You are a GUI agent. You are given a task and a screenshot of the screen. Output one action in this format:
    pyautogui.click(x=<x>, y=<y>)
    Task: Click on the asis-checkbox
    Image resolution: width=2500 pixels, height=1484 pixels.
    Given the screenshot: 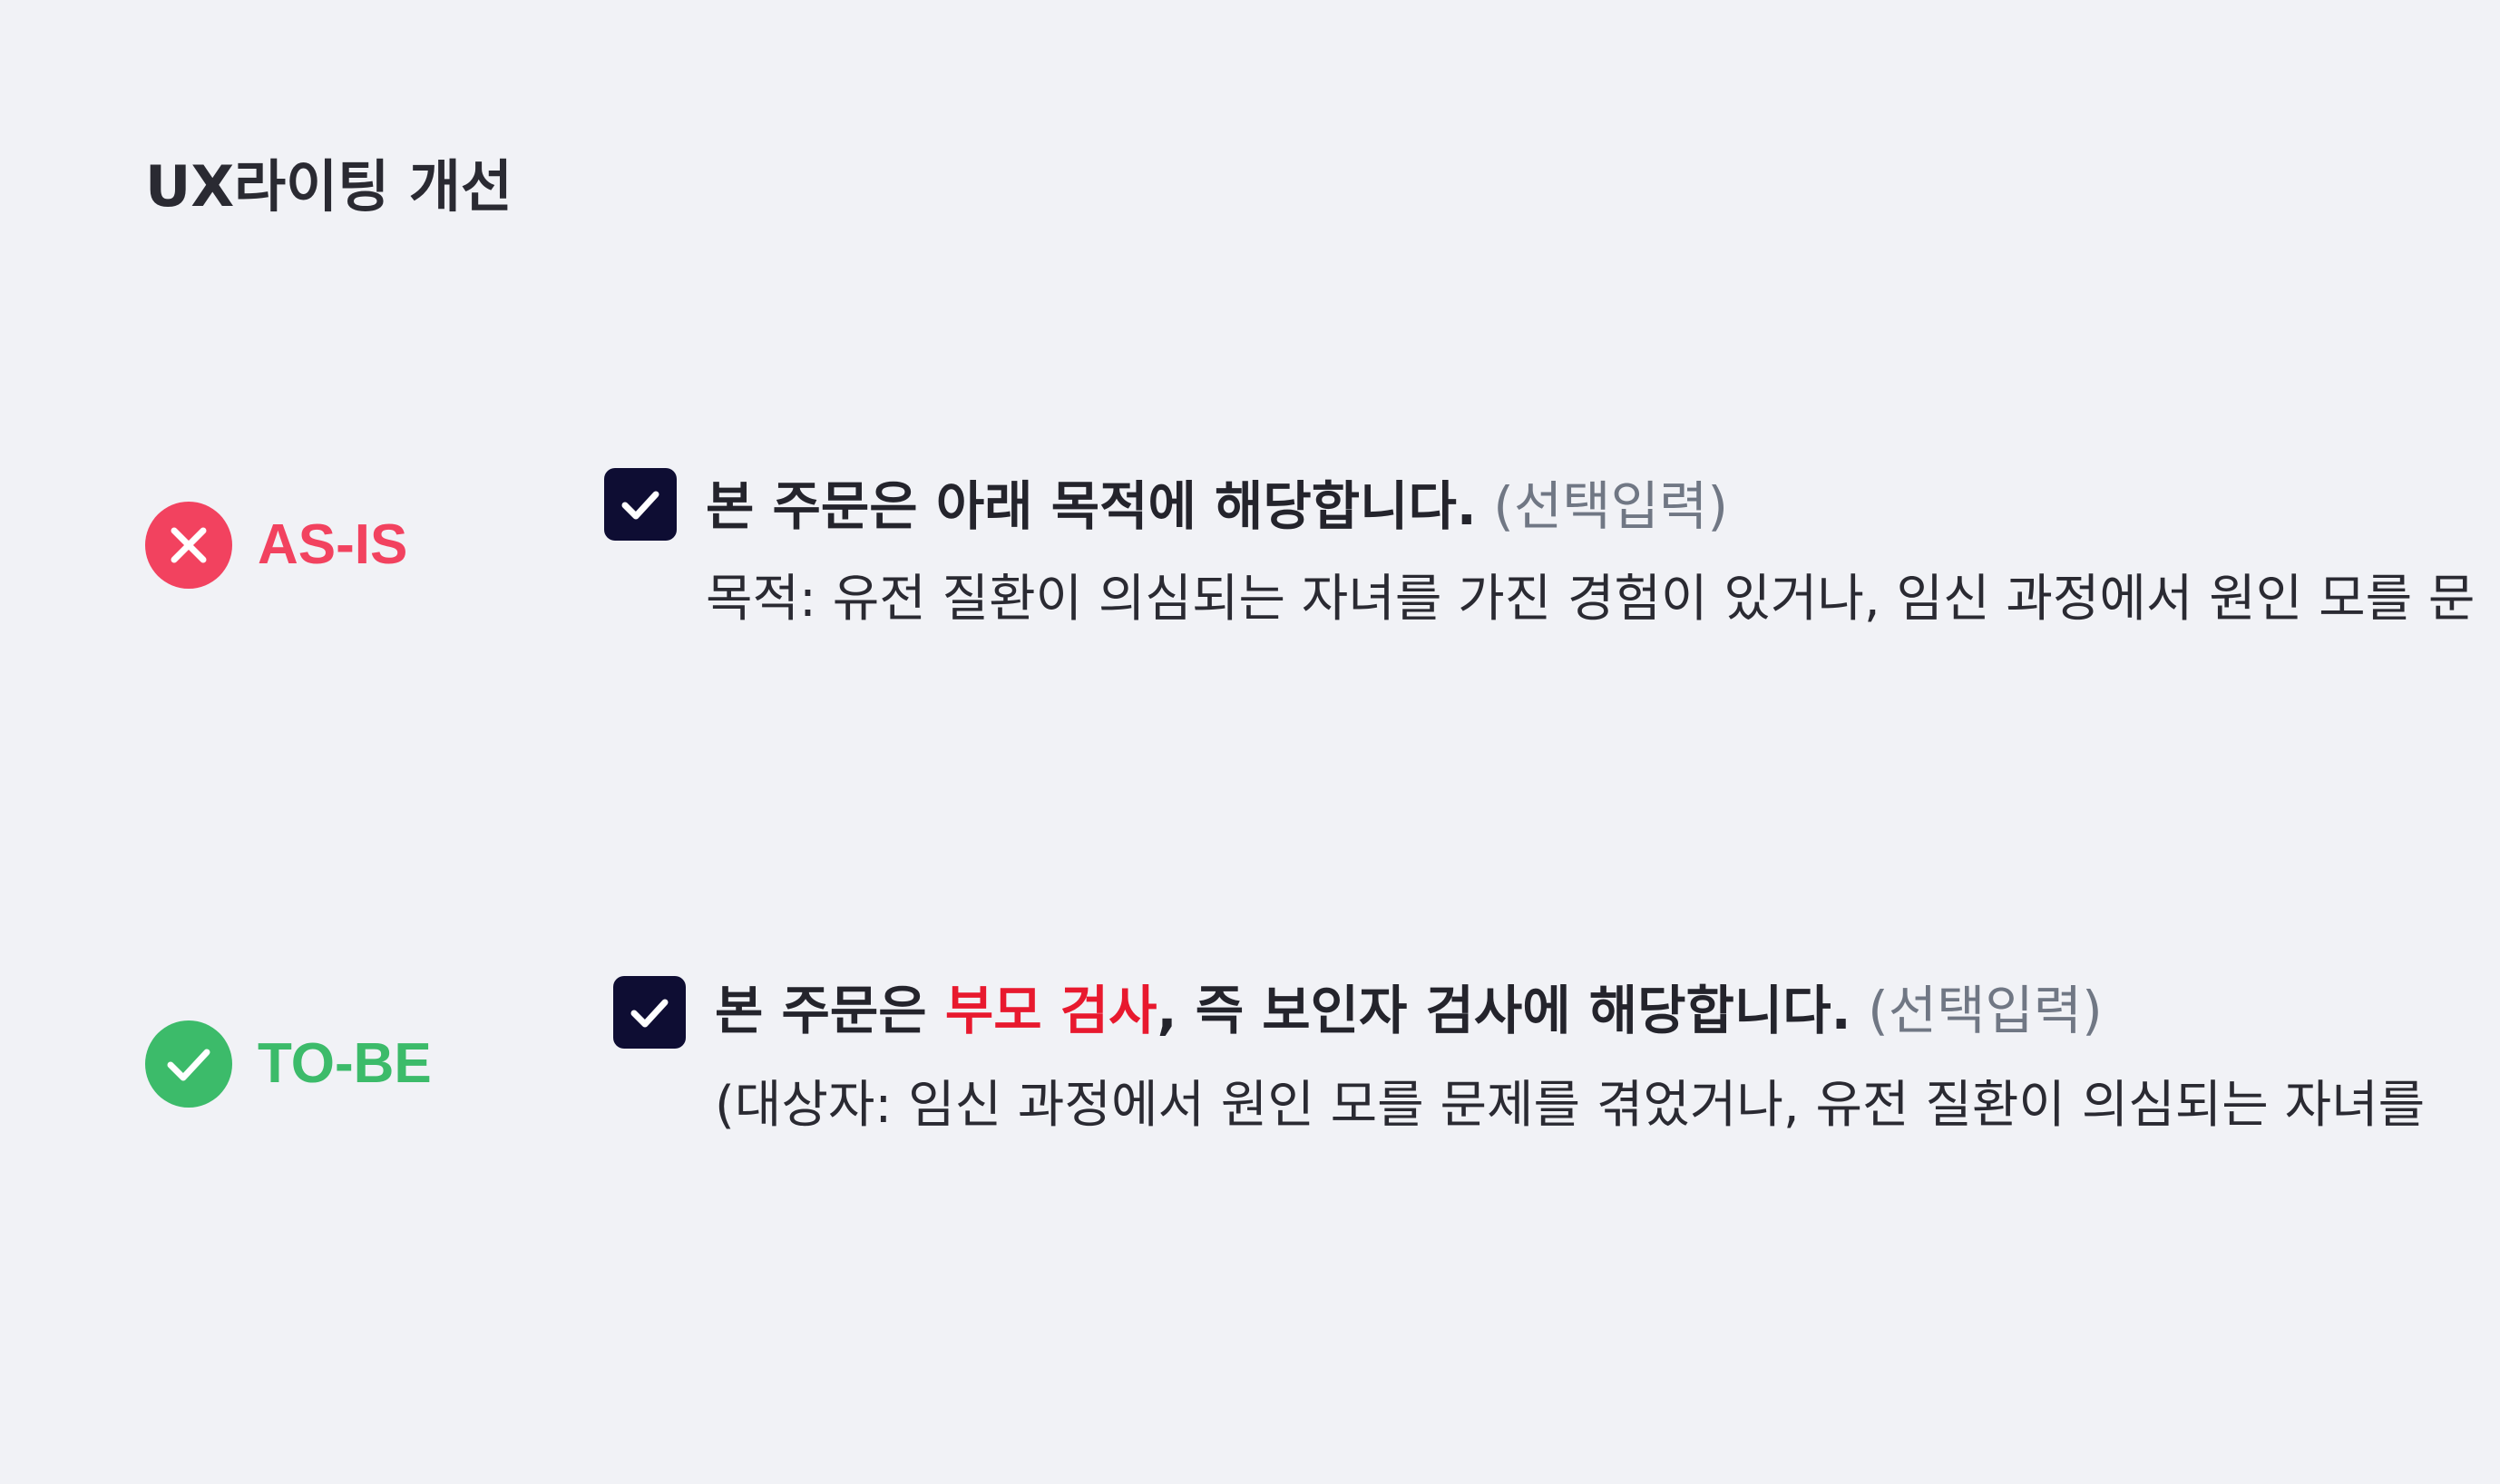 What is the action you would take?
    pyautogui.click(x=640, y=504)
    